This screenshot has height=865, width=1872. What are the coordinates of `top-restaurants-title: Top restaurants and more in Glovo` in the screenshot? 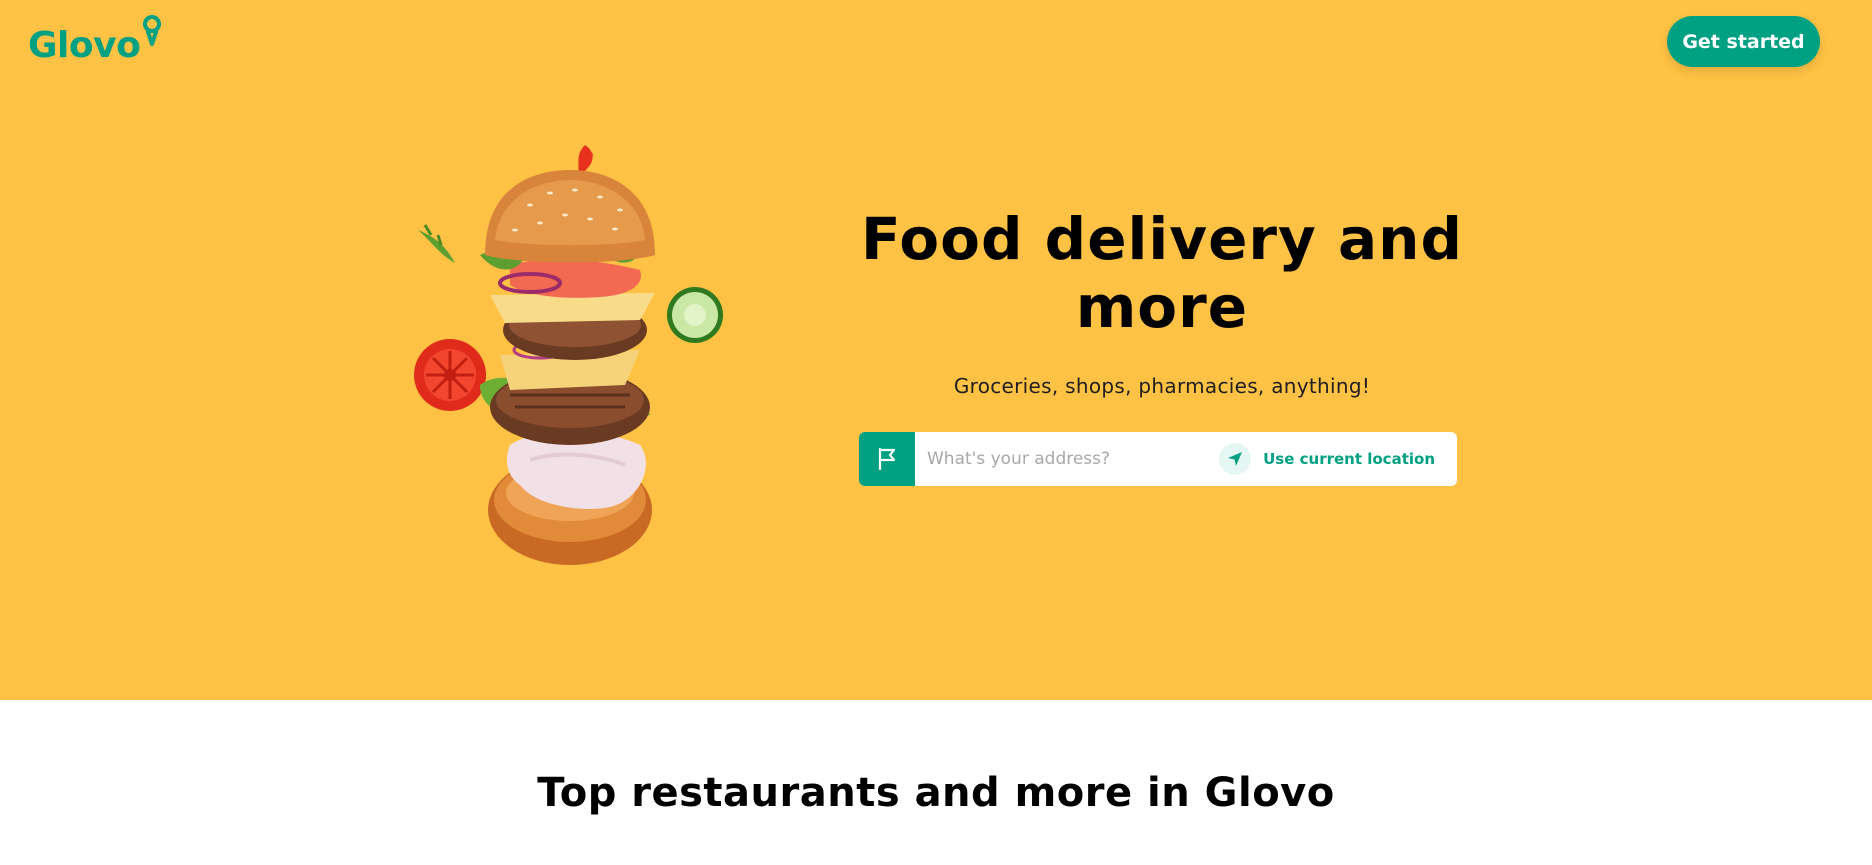 It's located at (936, 793).